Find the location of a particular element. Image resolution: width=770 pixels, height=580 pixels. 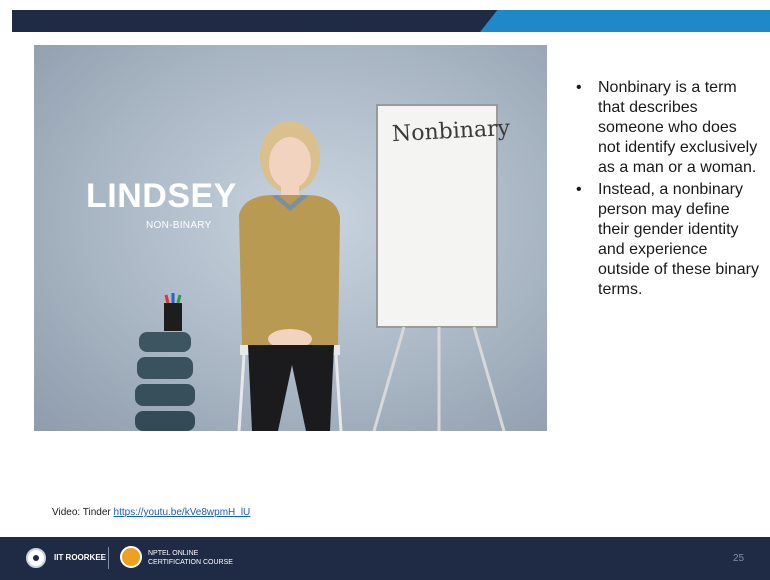

institute-name: IIT ROORKEE is located at coordinates (80, 557).